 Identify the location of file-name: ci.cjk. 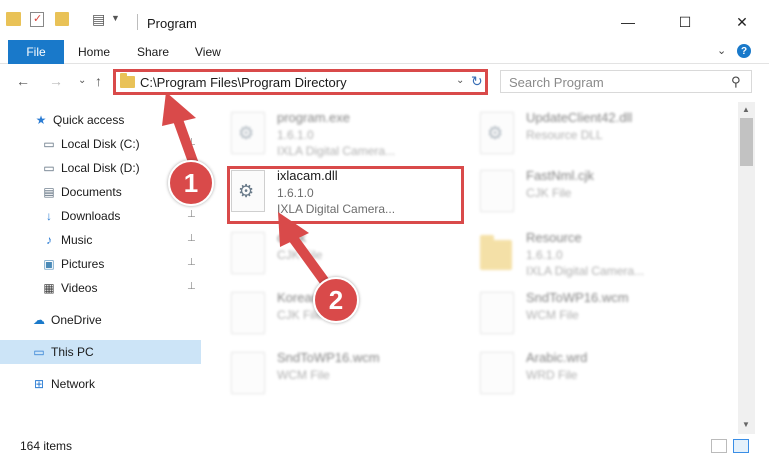
(291, 237).